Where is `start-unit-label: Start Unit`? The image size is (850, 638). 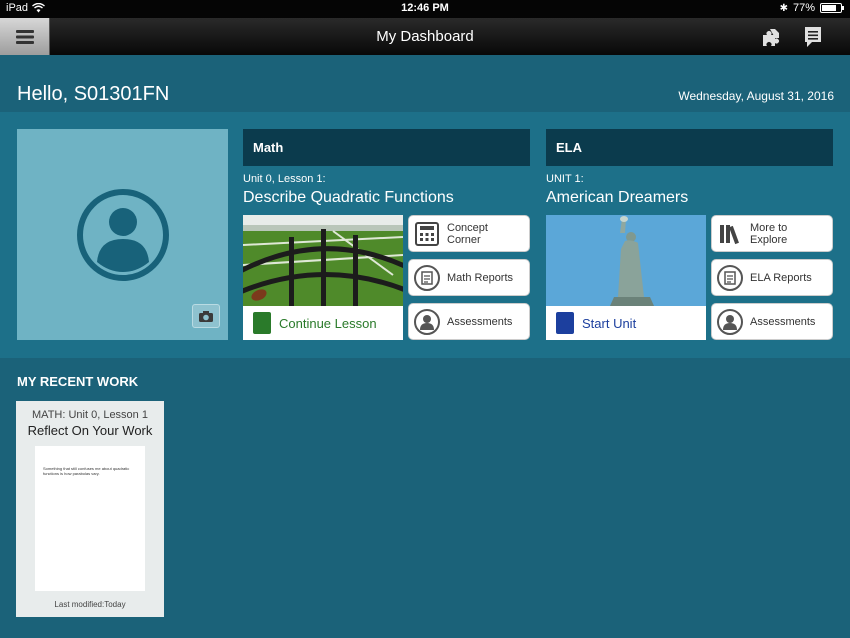 start-unit-label: Start Unit is located at coordinates (609, 323).